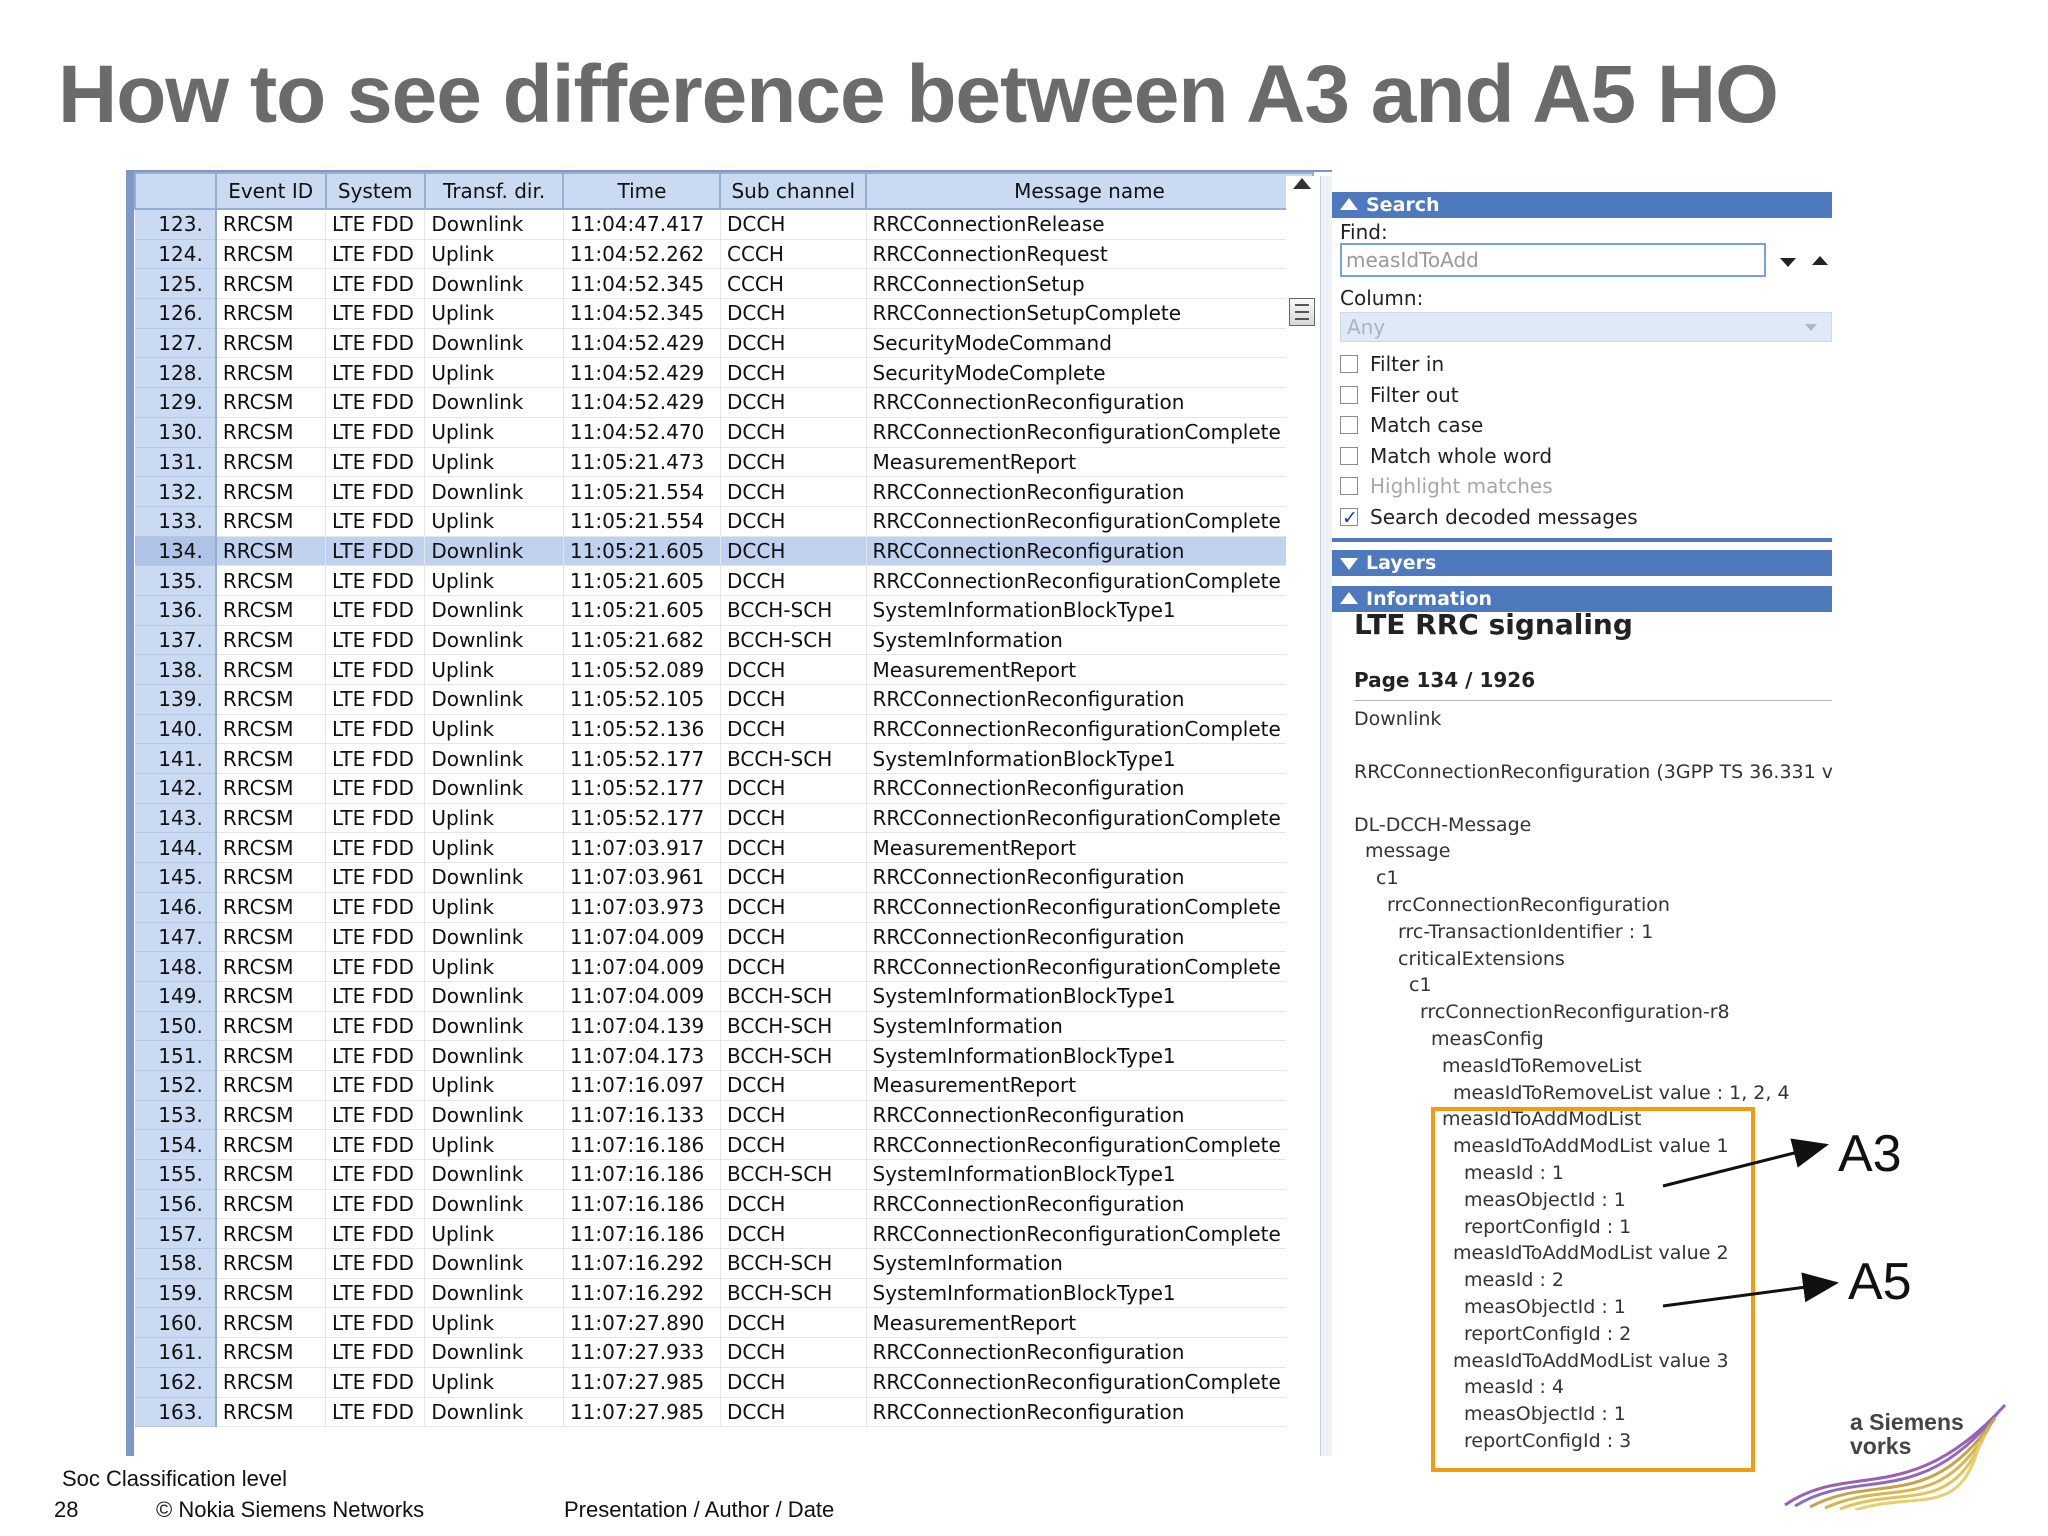 The width and height of the screenshot is (2048, 1536). I want to click on footer-meta: Presentation / Author / Date, so click(699, 1509).